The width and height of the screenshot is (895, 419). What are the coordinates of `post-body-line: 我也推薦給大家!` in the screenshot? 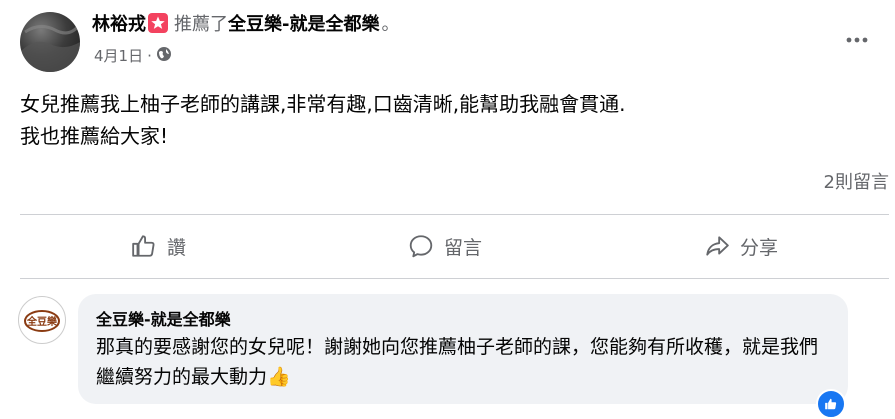 It's located at (94, 136).